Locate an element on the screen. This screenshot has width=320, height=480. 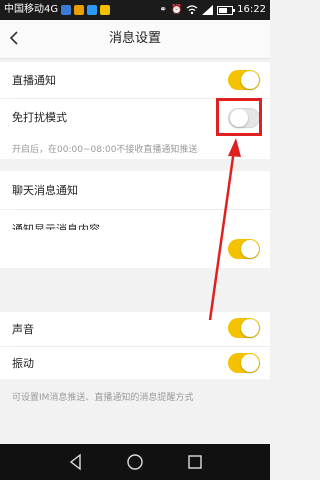
status-bar-left: 中国移动4G is located at coordinates (57, 10).